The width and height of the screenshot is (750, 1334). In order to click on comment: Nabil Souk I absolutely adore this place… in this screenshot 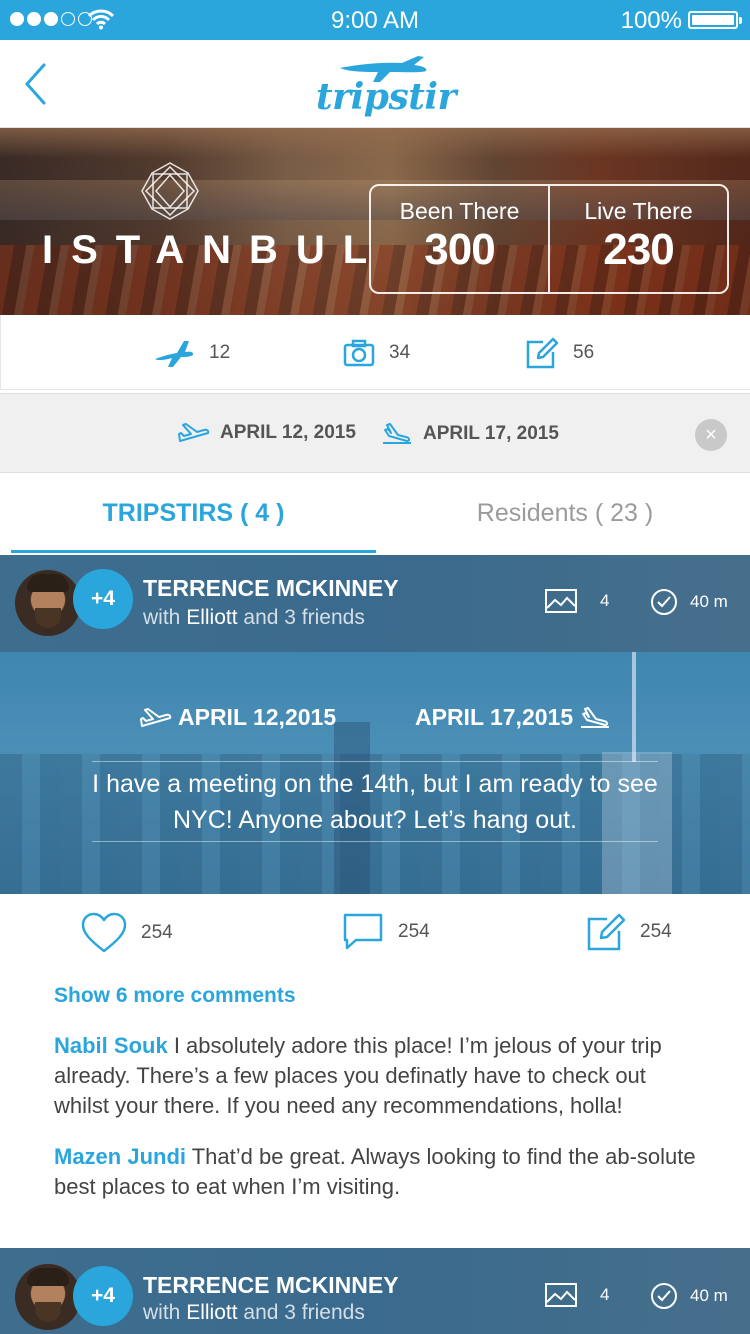, I will do `click(379, 1076)`.